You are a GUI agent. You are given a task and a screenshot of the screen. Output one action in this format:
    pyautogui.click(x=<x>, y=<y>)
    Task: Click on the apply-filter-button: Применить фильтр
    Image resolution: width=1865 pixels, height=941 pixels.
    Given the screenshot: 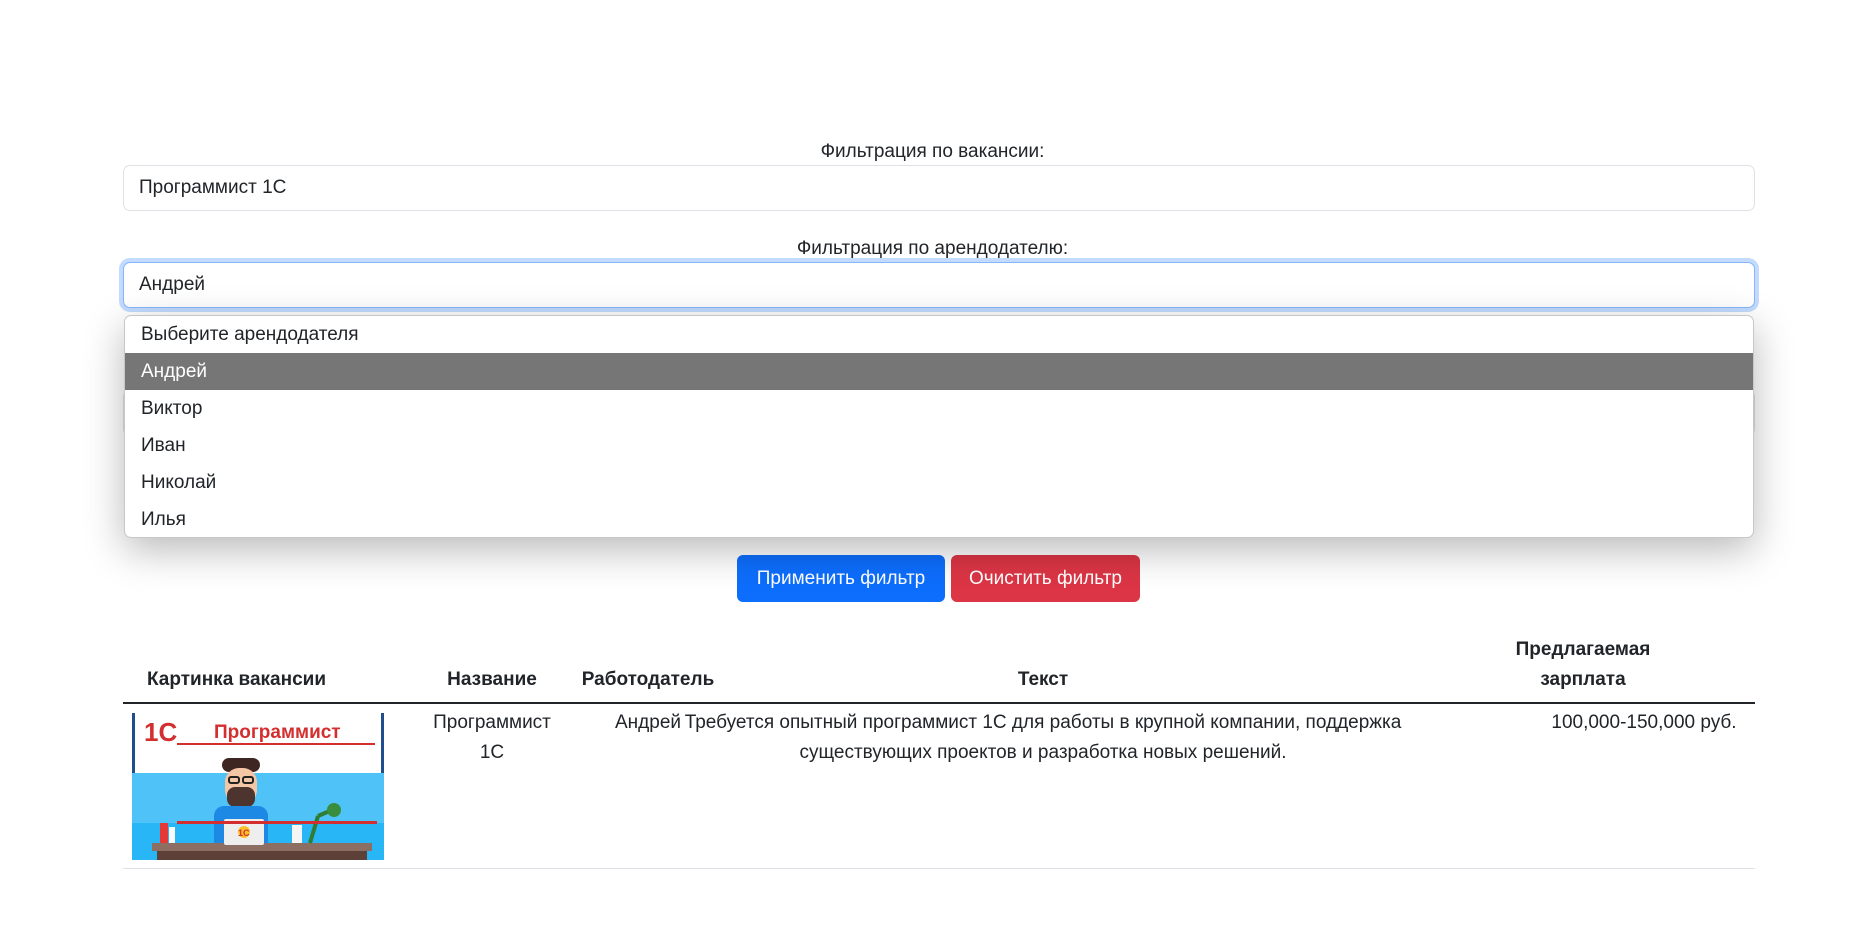 What is the action you would take?
    pyautogui.click(x=841, y=578)
    